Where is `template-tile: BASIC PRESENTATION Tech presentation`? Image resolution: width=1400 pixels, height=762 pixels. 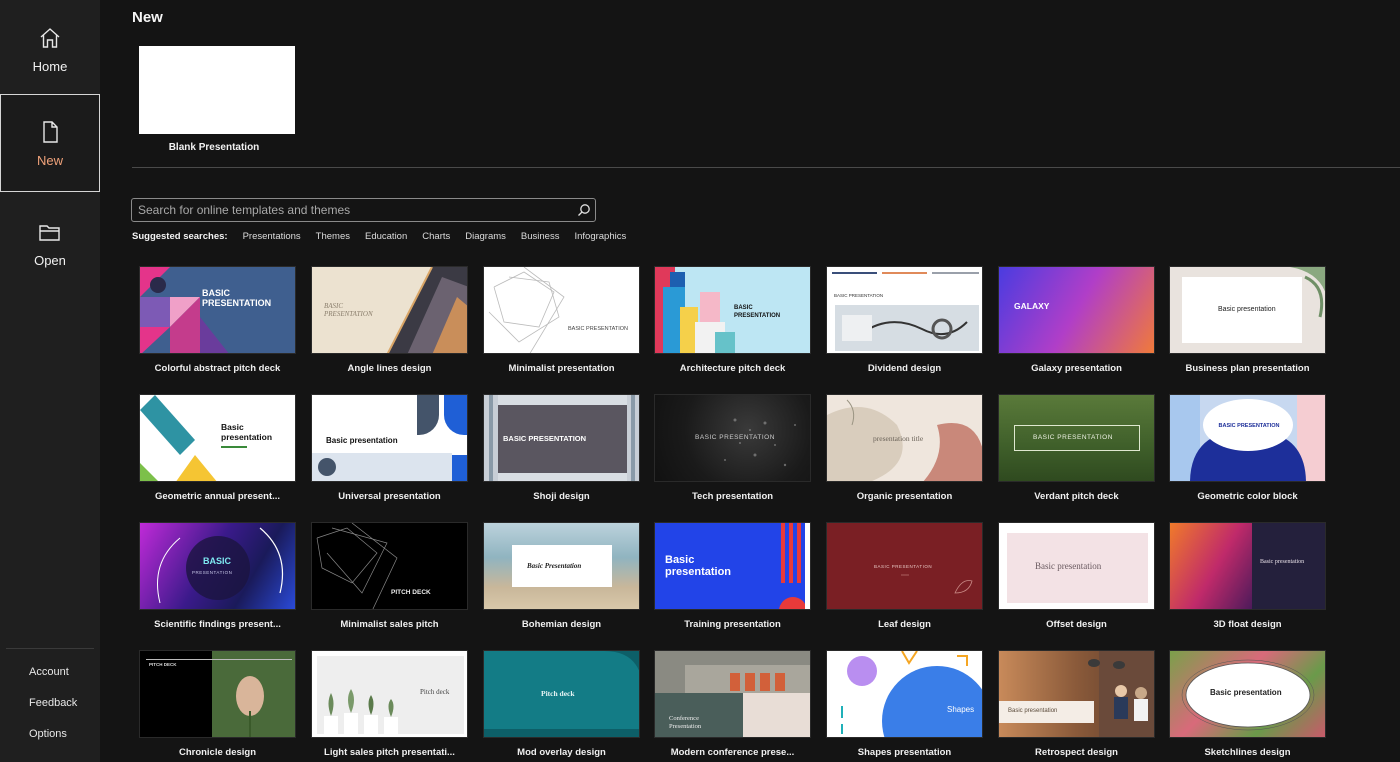
template-tile: BASIC PRESENTATION Tech presentation is located at coordinates (732, 448).